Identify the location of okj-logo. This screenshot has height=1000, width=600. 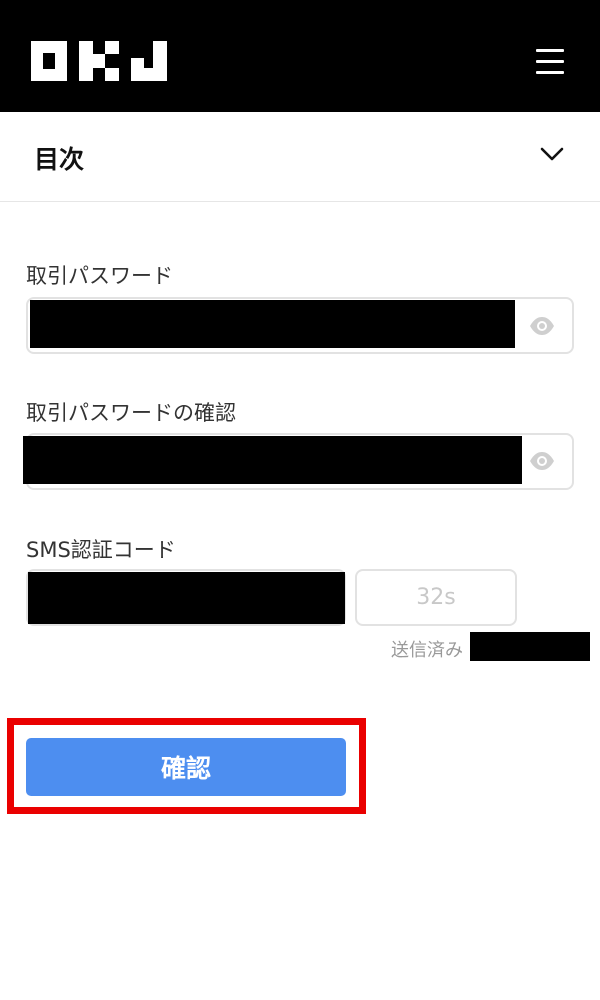
(99, 61).